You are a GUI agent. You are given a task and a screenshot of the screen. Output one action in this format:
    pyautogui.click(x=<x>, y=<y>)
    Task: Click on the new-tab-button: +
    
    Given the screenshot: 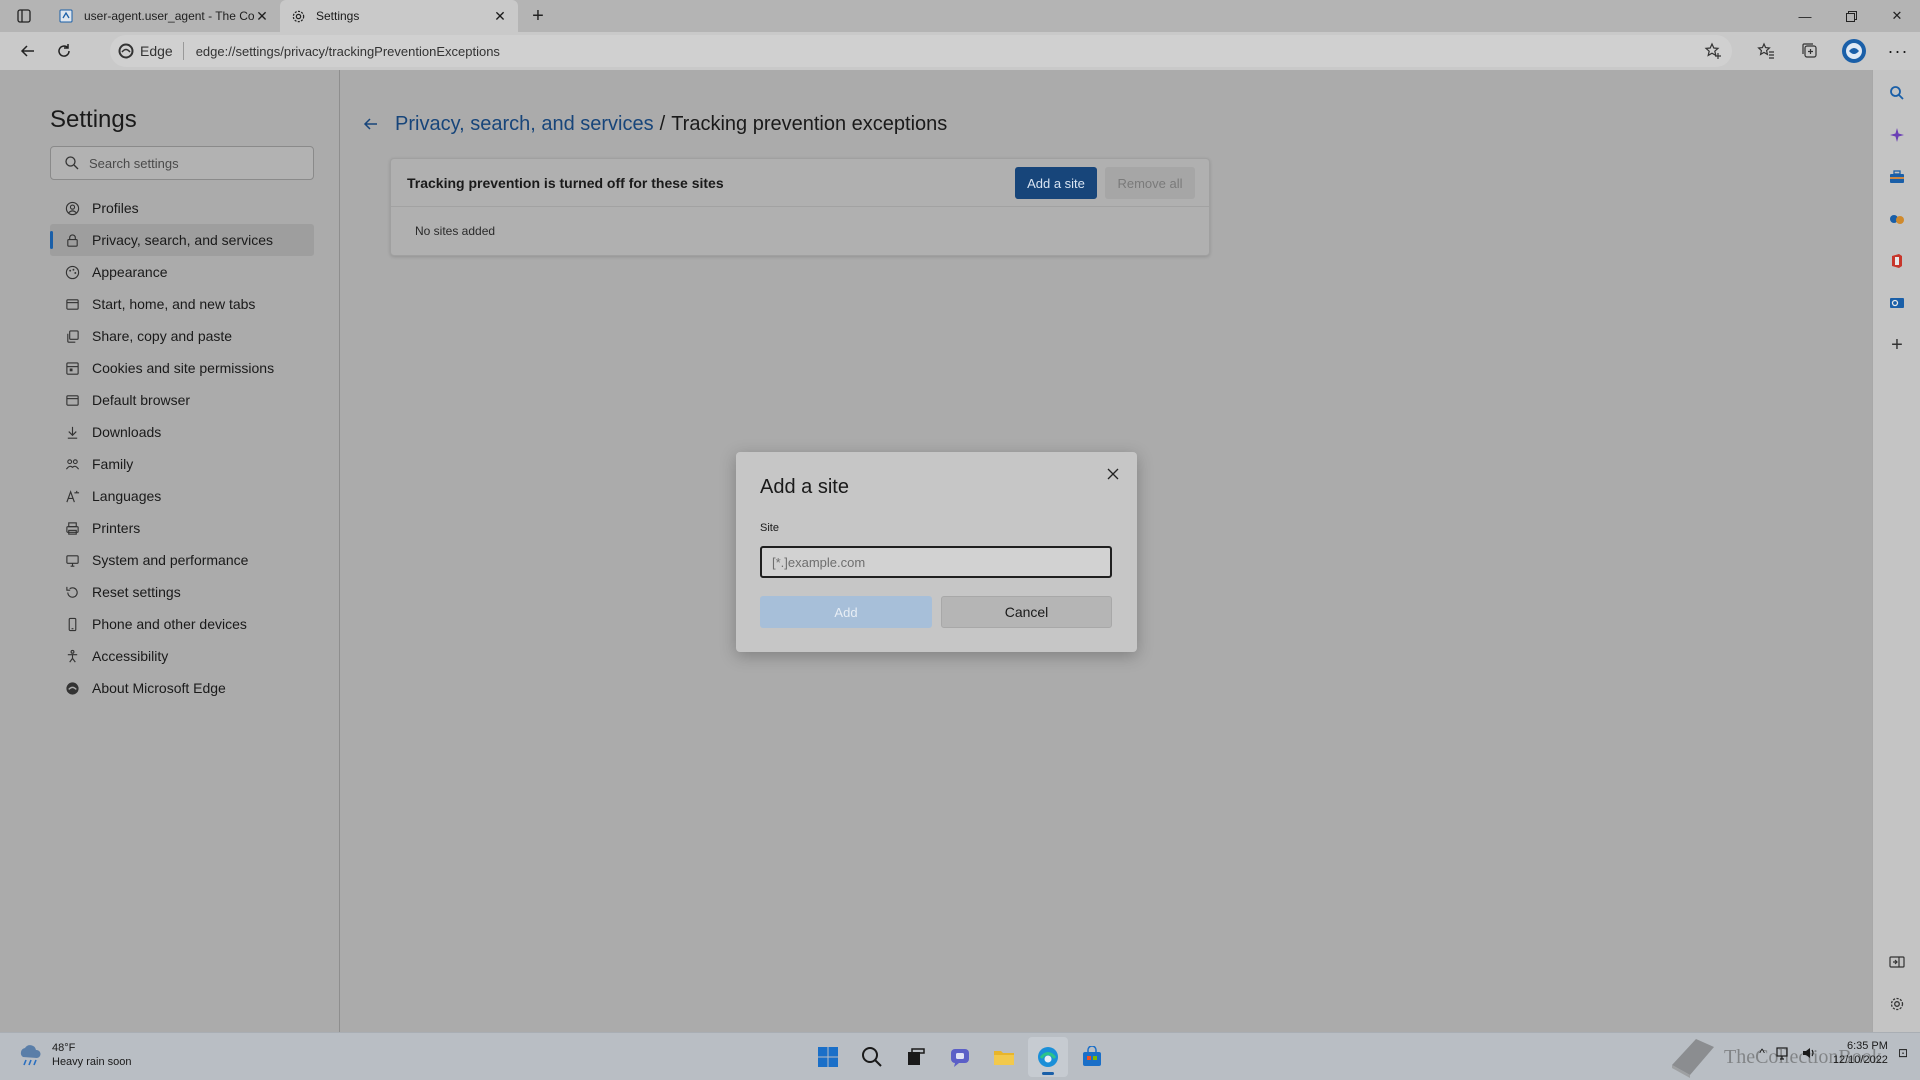 What is the action you would take?
    pyautogui.click(x=538, y=16)
    